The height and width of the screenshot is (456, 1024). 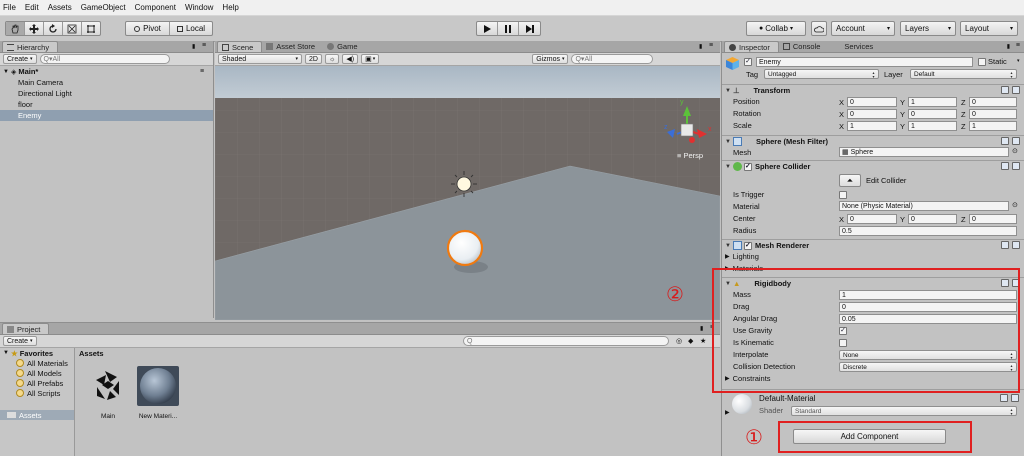 What do you see at coordinates (550, 59) in the screenshot?
I see `gizmos-dropdown: Gizmos ▾` at bounding box center [550, 59].